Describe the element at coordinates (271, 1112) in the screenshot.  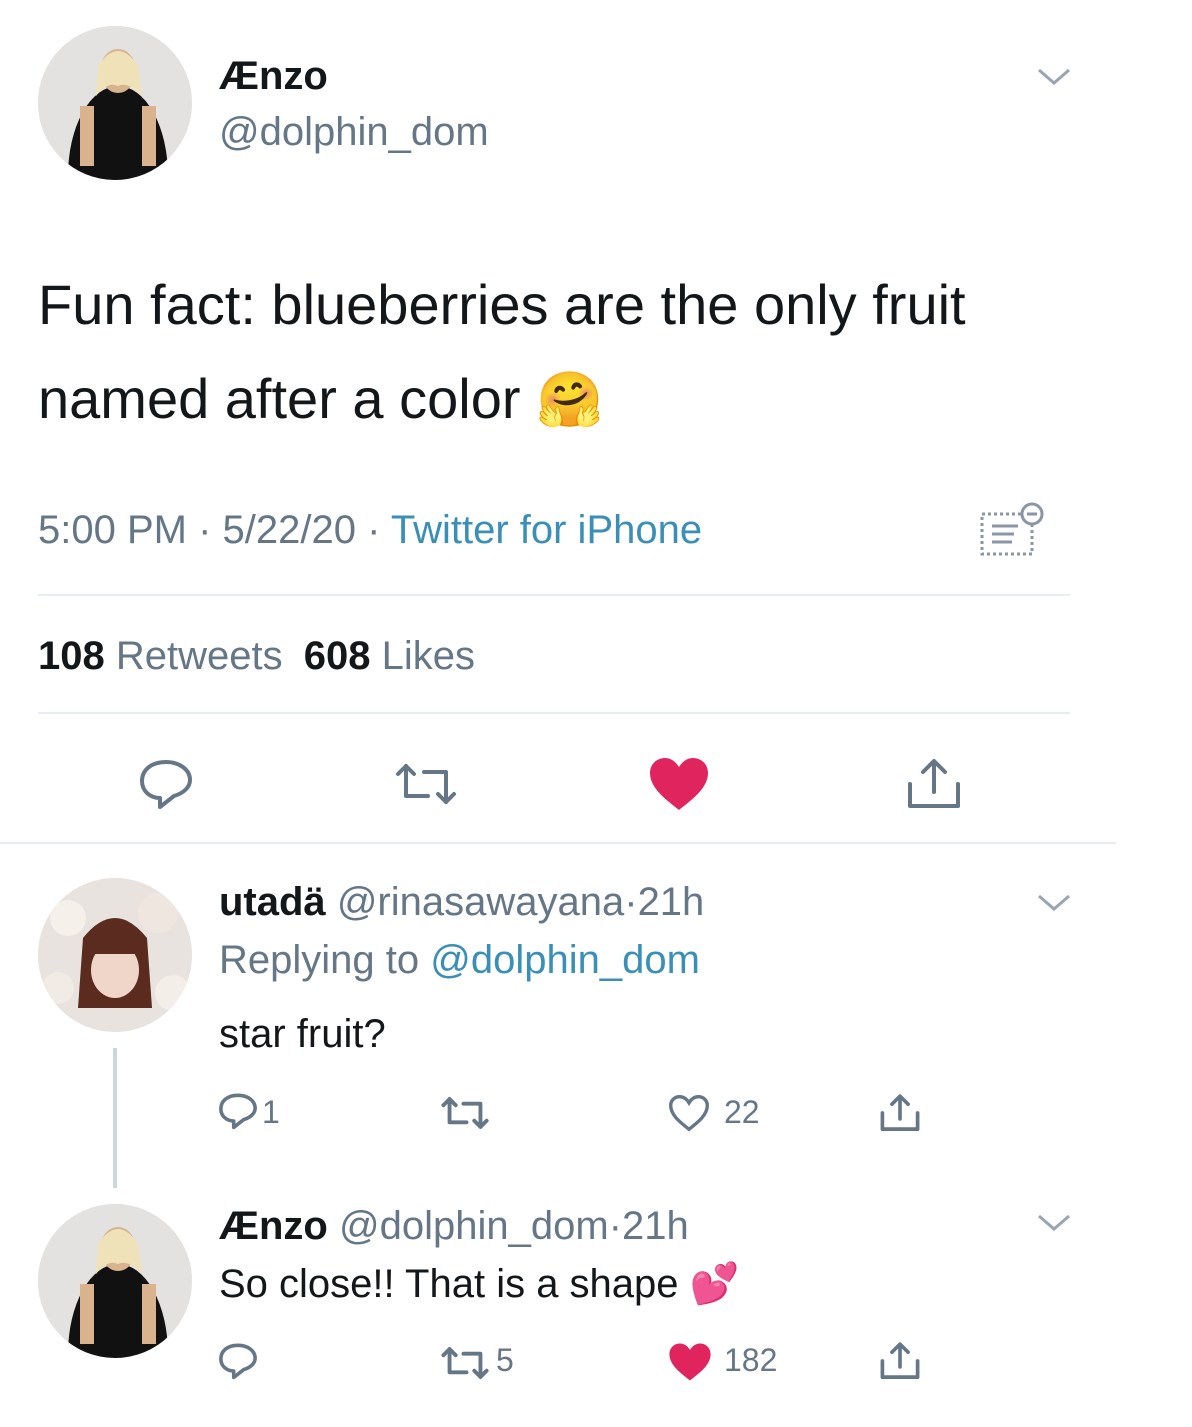
I see `reply-count: 1` at that location.